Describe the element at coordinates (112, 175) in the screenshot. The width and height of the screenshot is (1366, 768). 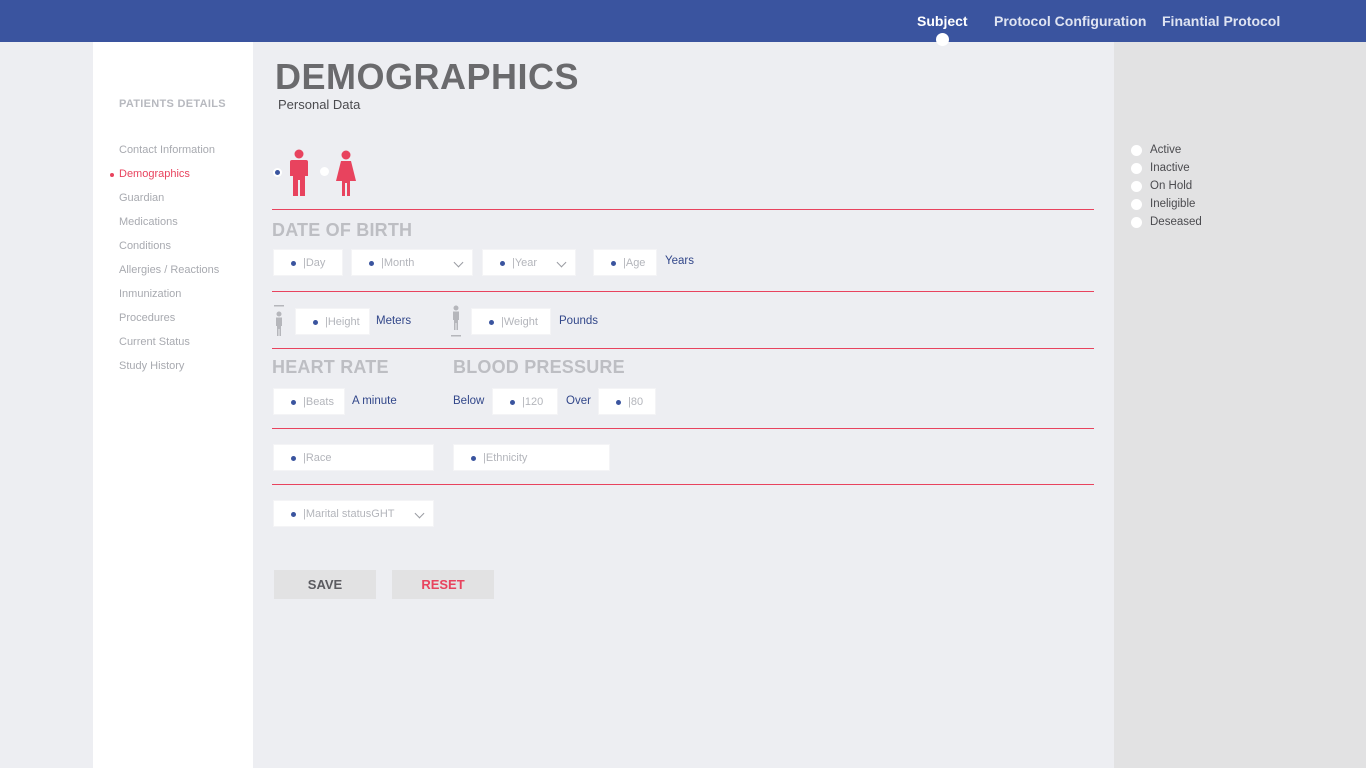
I see `active-item-bullet` at that location.